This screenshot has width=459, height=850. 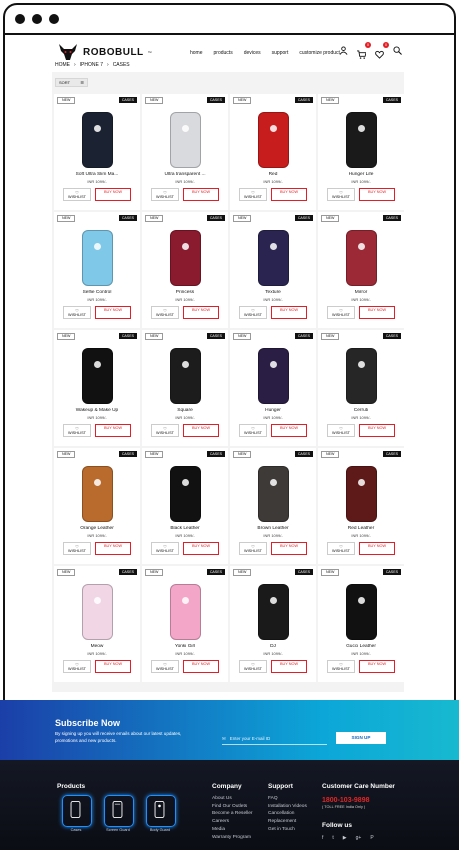 I want to click on product-name: Black Leather, so click(x=185, y=528).